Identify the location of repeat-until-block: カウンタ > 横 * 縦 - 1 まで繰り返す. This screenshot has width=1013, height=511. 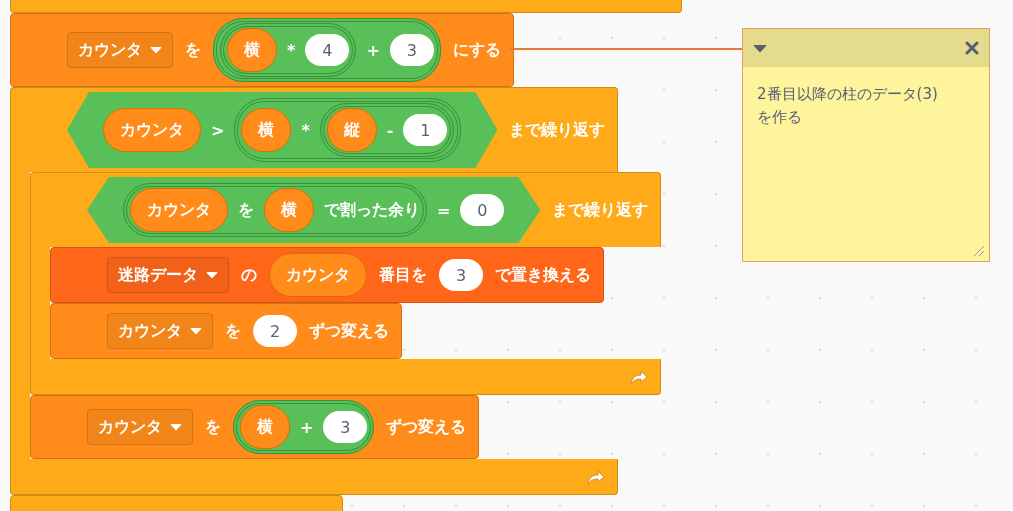
(314, 129).